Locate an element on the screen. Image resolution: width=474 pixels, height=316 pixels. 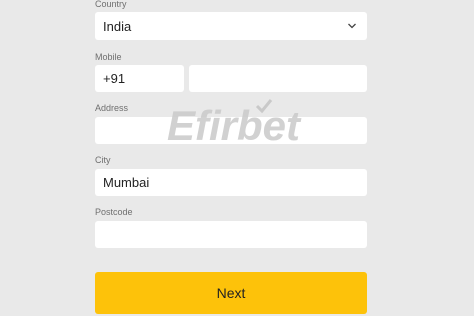
chevron-down-icon is located at coordinates (352, 26).